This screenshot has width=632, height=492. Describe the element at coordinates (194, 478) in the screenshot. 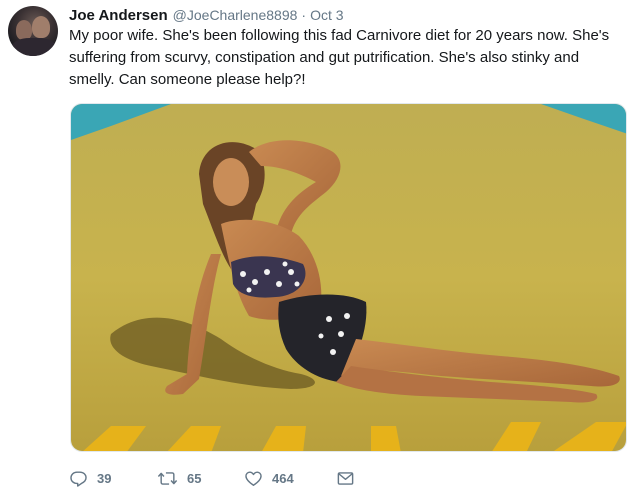

I see `retweet-count: 65` at that location.